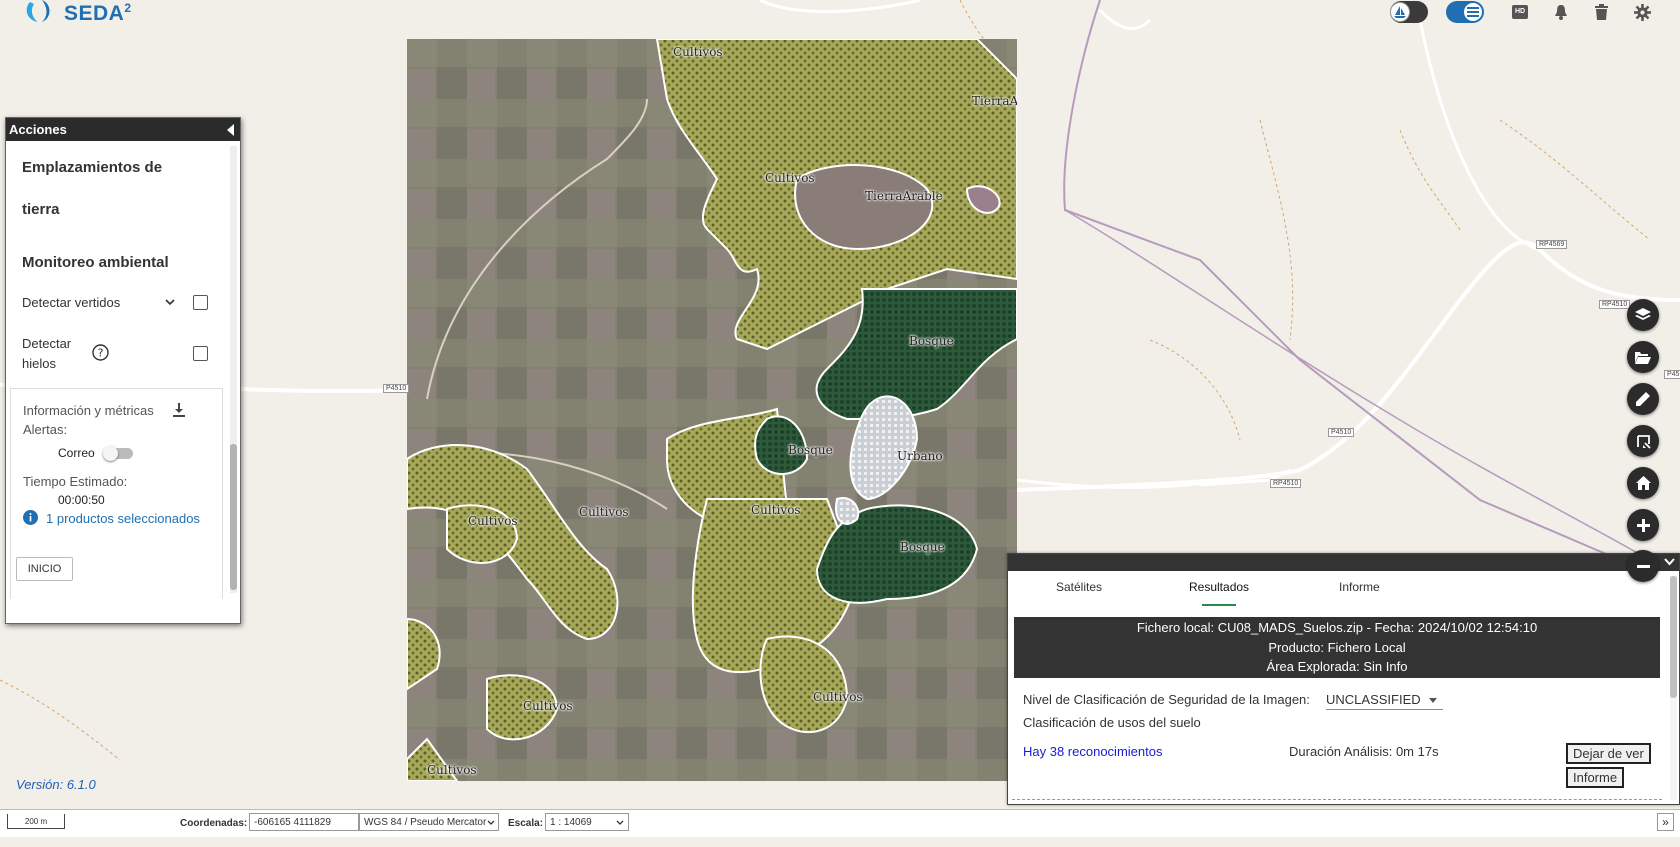  What do you see at coordinates (1112, 722) in the screenshot?
I see `clasificacion-label: Clasificación de usos del suelo` at bounding box center [1112, 722].